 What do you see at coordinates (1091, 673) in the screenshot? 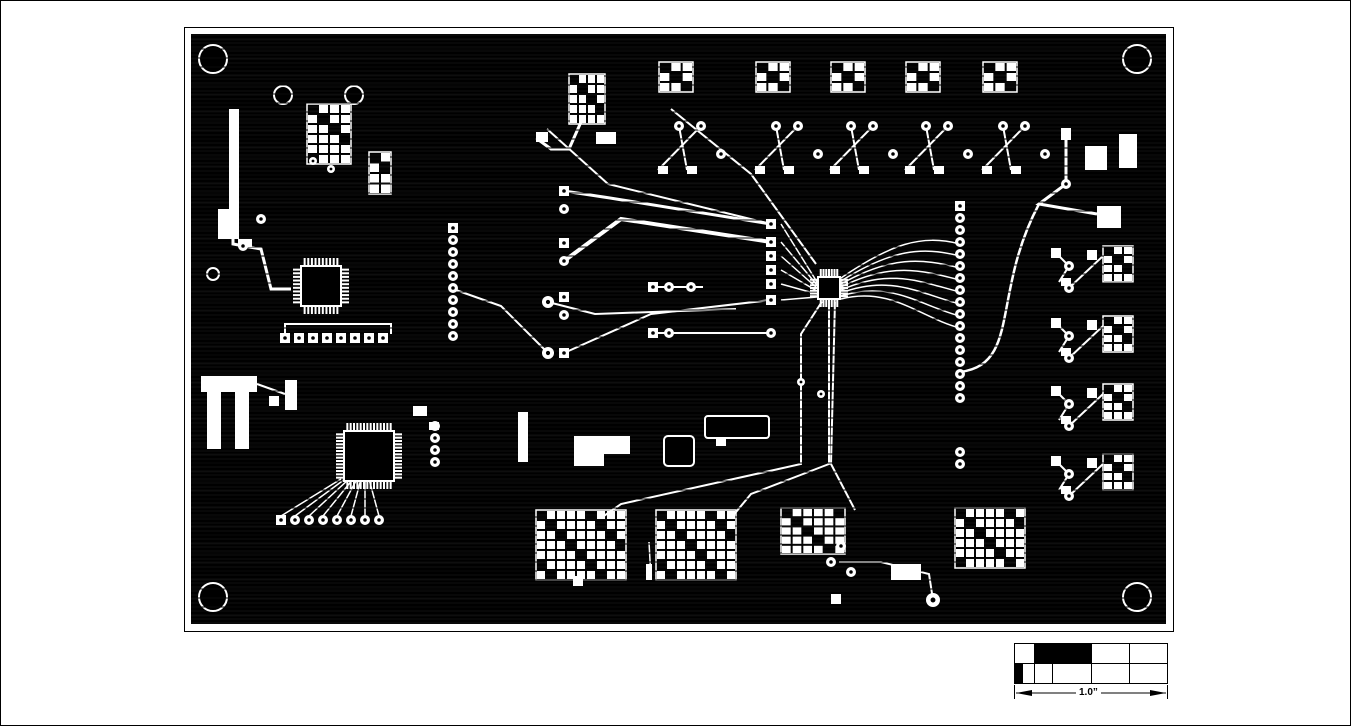
I see `scale-bar: 1.0”` at bounding box center [1091, 673].